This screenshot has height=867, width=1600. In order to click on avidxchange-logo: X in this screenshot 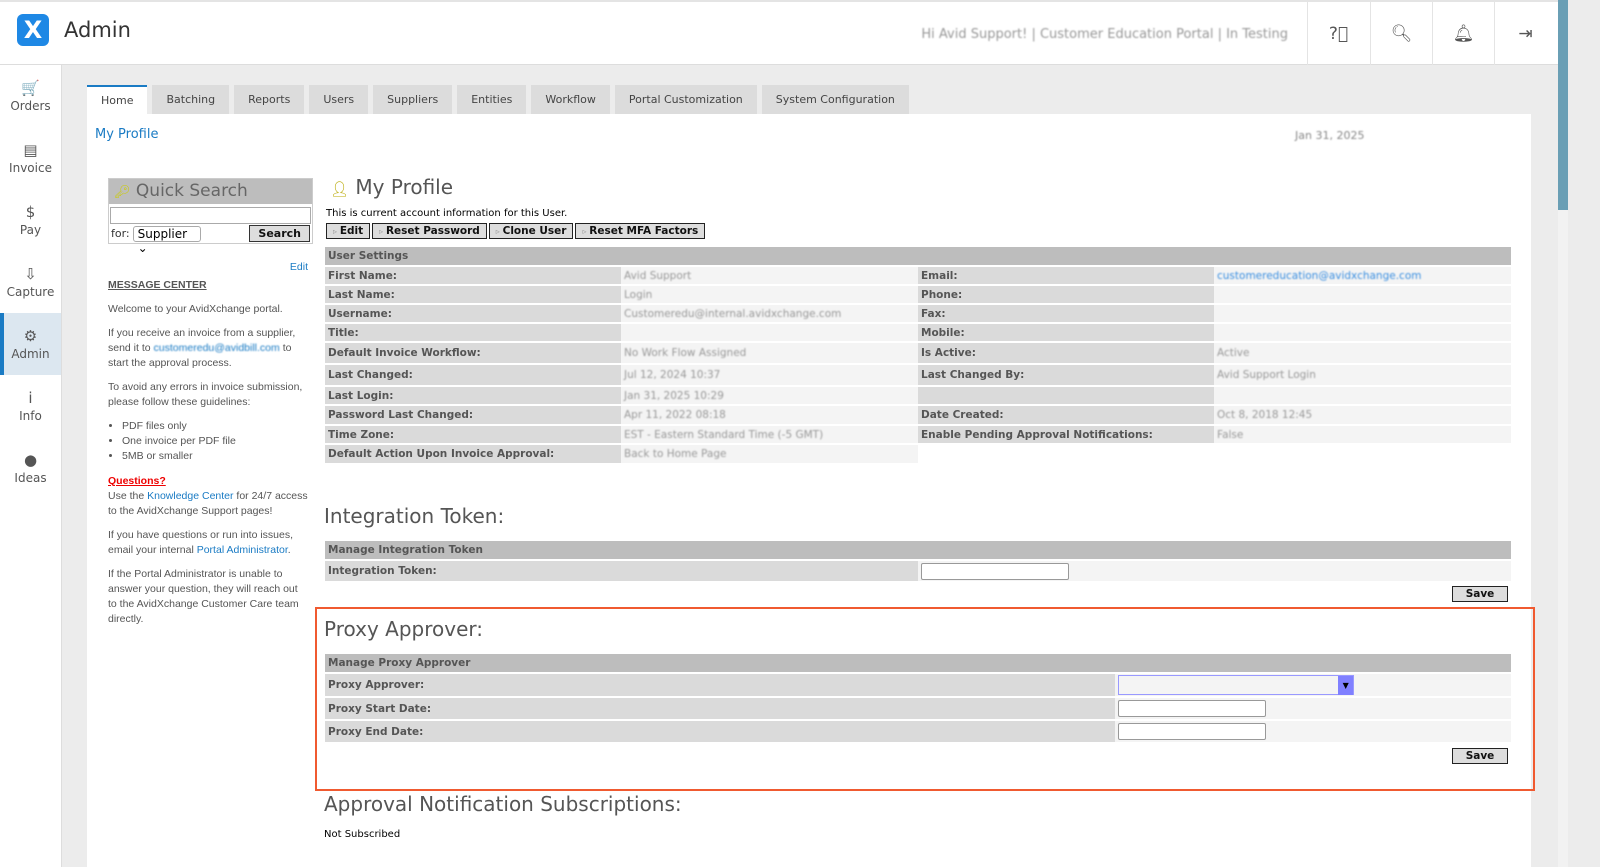, I will do `click(33, 30)`.